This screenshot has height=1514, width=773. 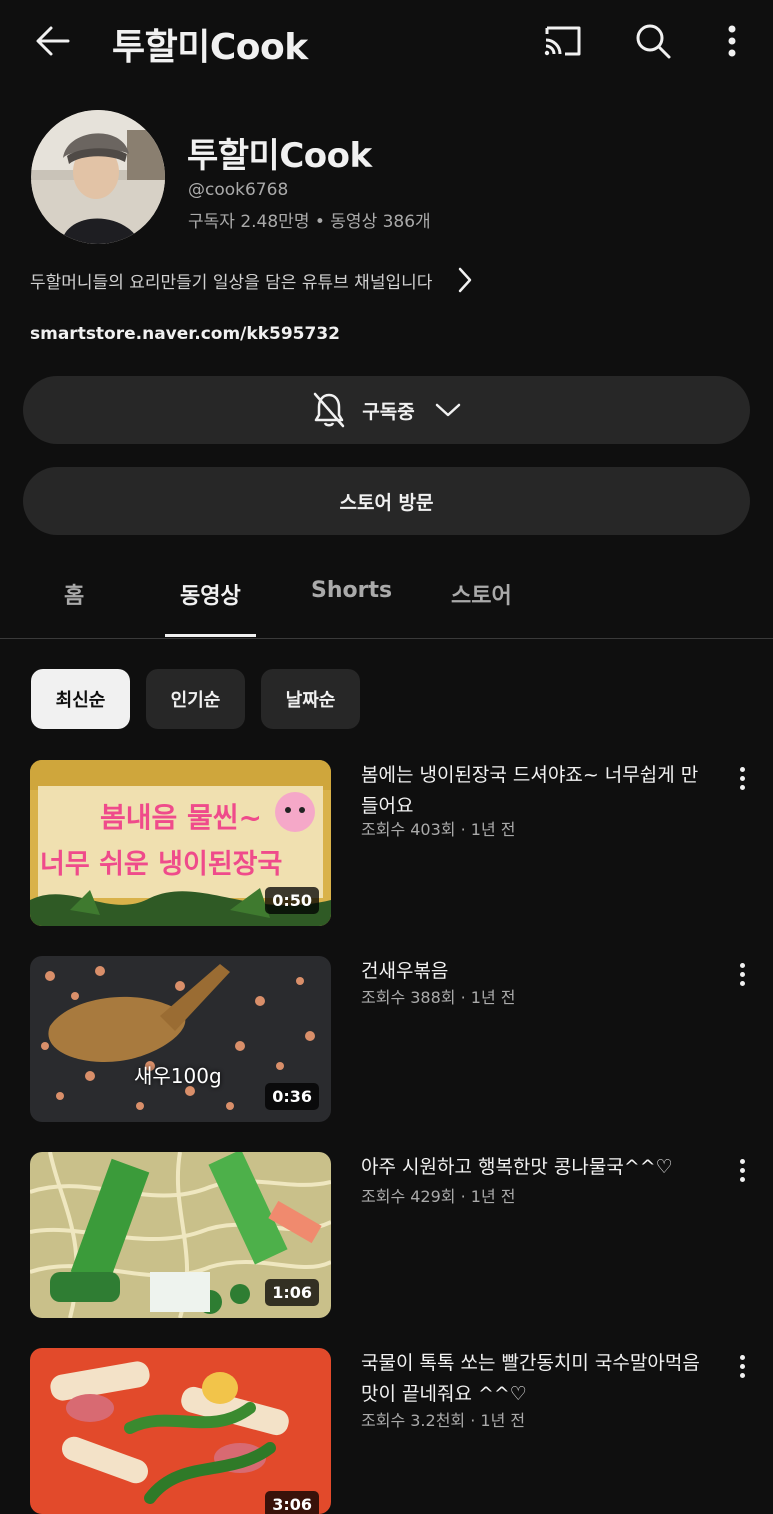 I want to click on chevron-down-icon, so click(x=447, y=410).